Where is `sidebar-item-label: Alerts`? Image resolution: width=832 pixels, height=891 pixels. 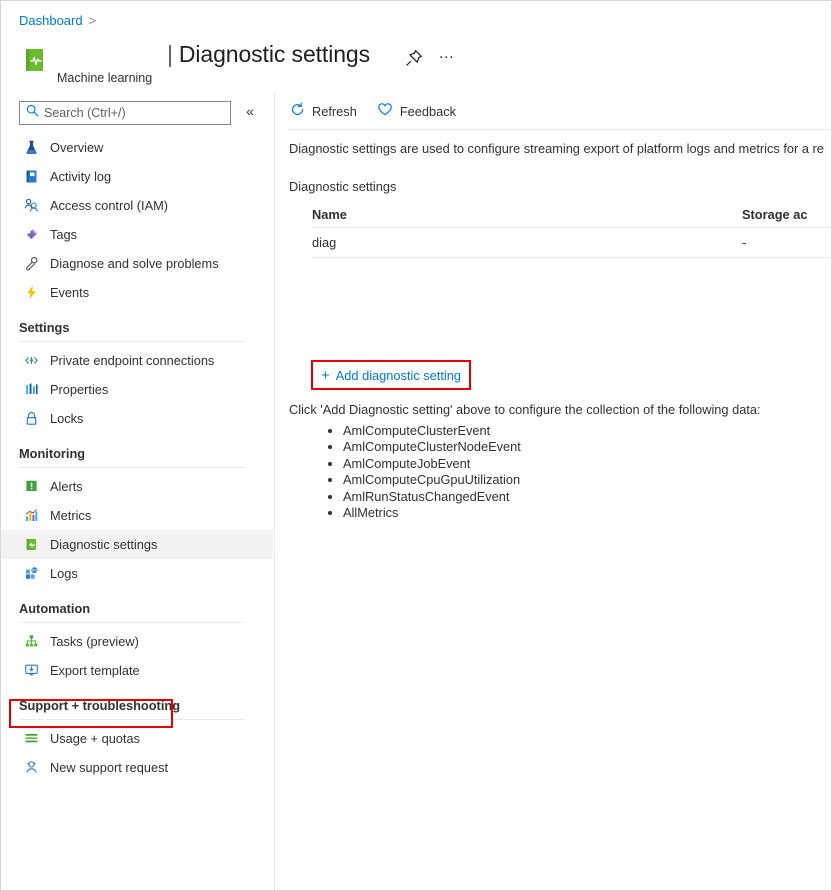
sidebar-item-label: Alerts is located at coordinates (66, 486).